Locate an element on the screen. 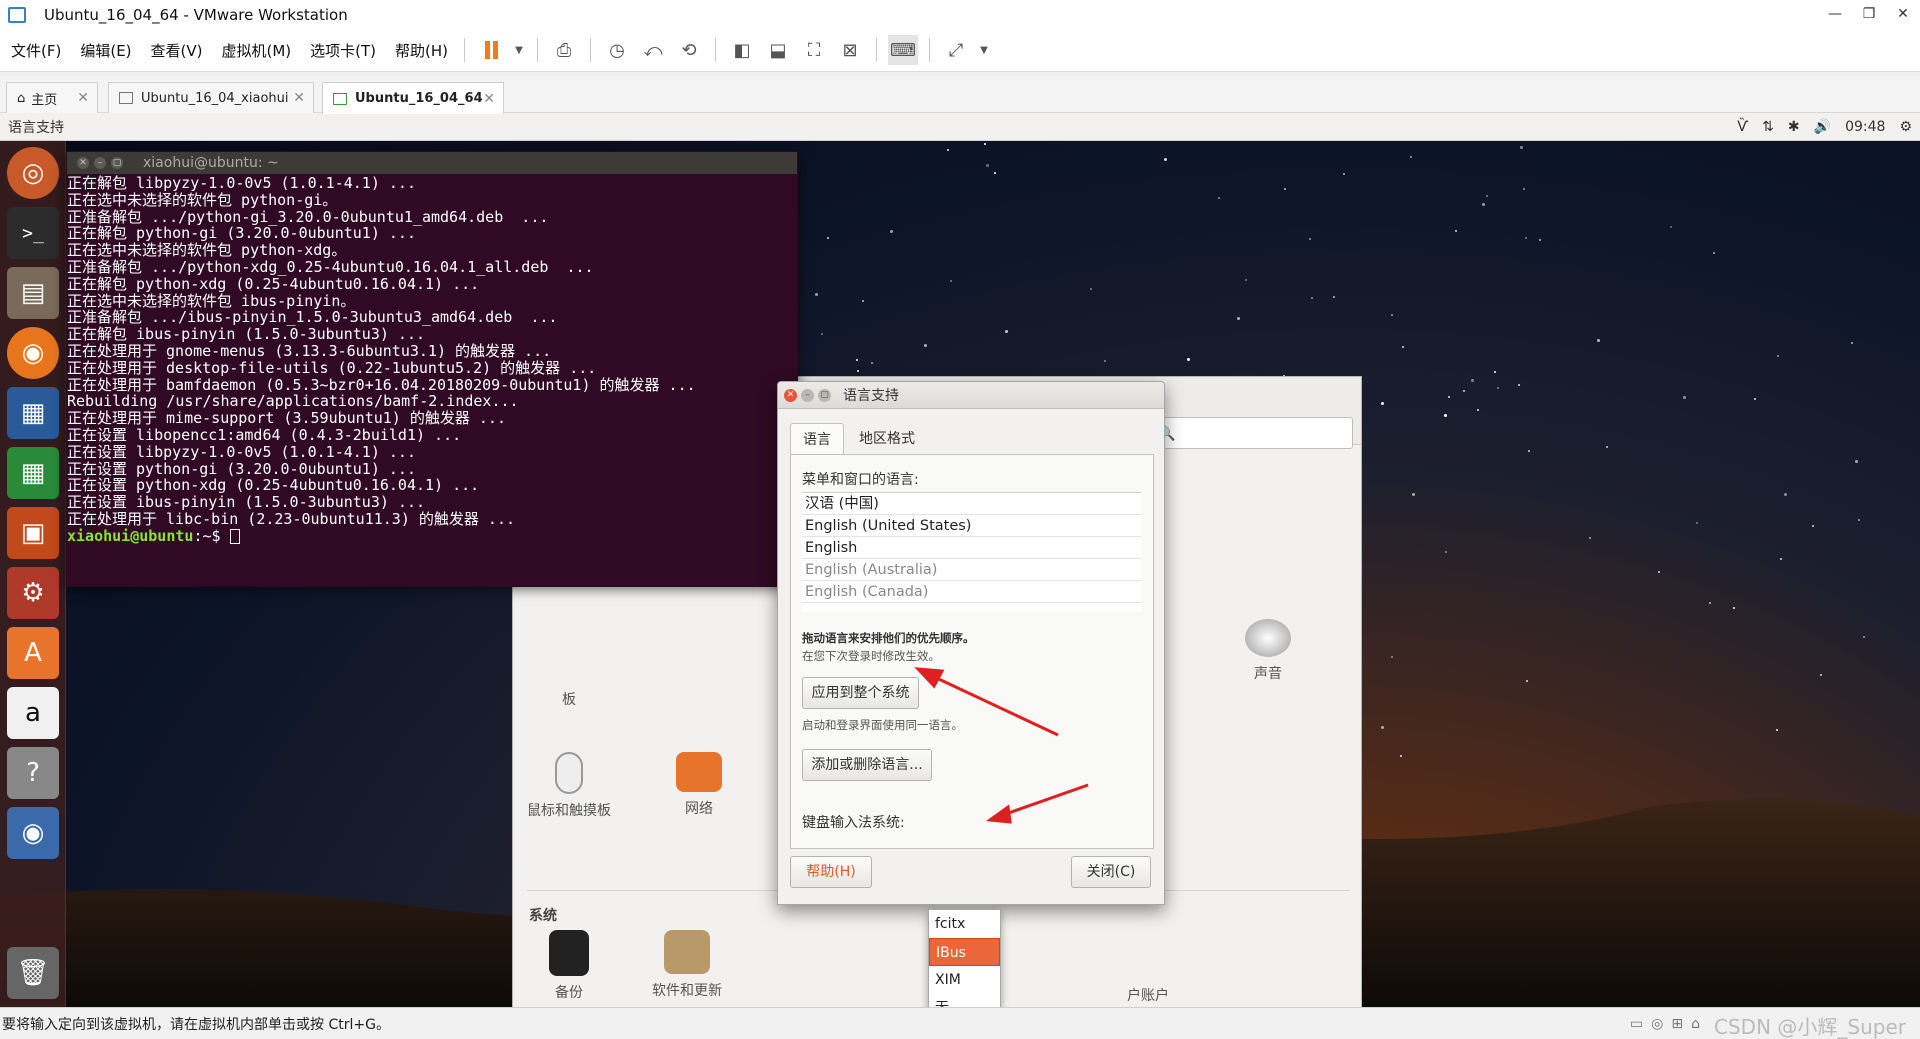  dash-icon: ◎ is located at coordinates (33, 173).